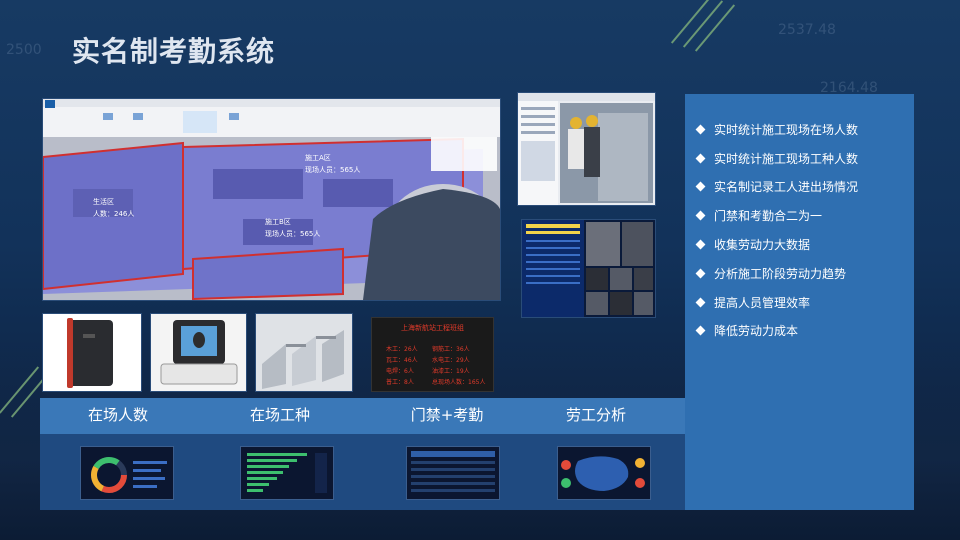 The width and height of the screenshot is (960, 540). I want to click on feature-text: 门禁和考勤合二为一, so click(768, 216).